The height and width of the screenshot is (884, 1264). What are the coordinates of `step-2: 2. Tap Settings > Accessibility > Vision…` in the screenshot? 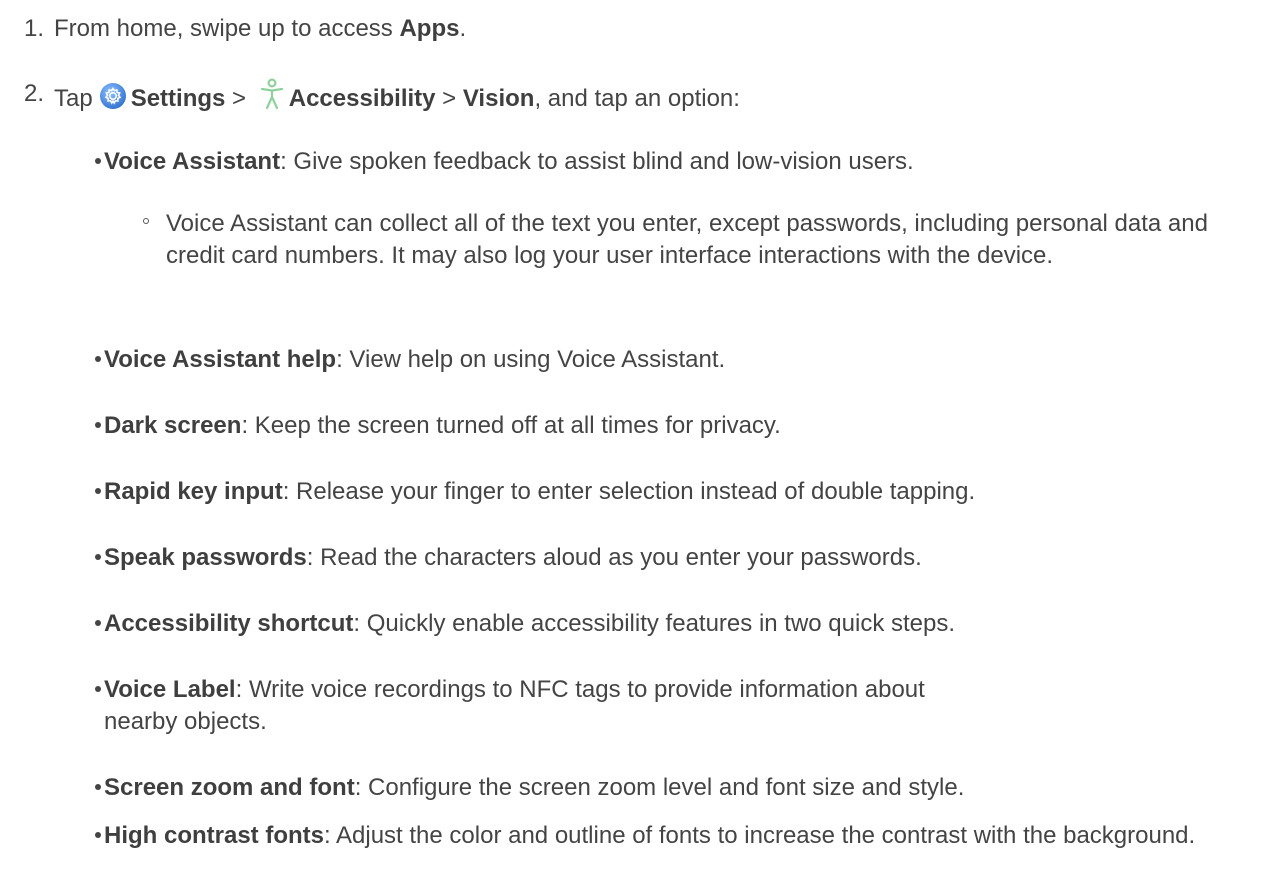 It's located at (370, 95).